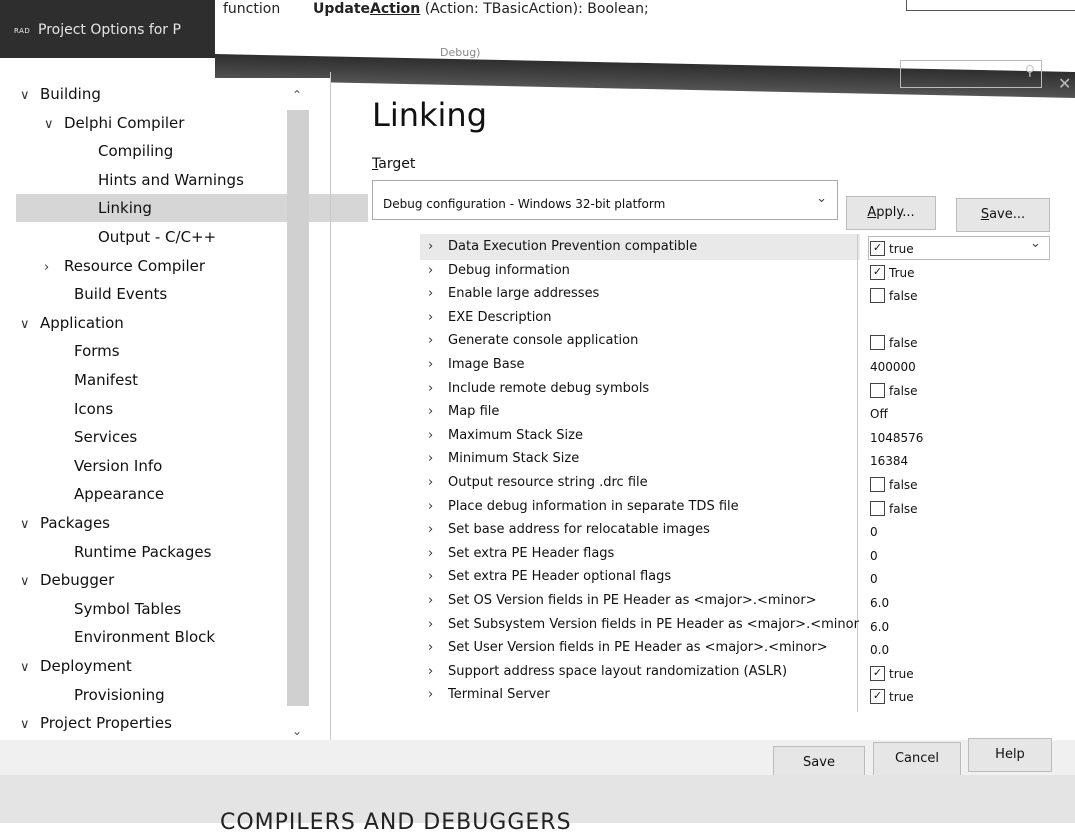  Describe the element at coordinates (538, 389) in the screenshot. I see `property-row: › Include remote debug symbols` at that location.